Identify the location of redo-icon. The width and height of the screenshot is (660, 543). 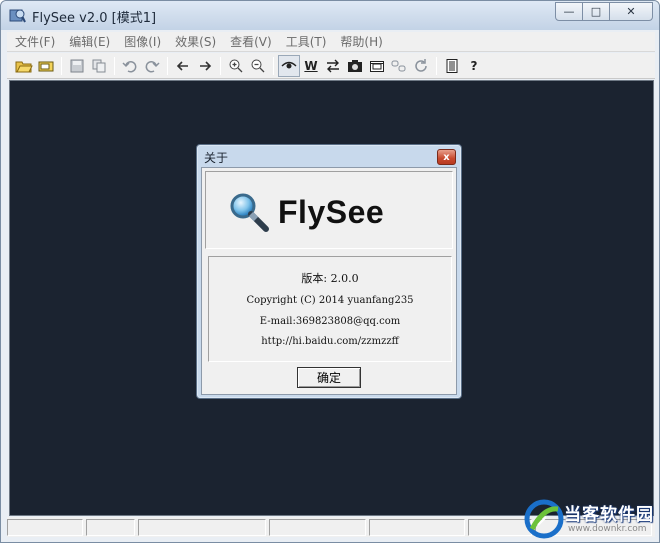
(152, 66).